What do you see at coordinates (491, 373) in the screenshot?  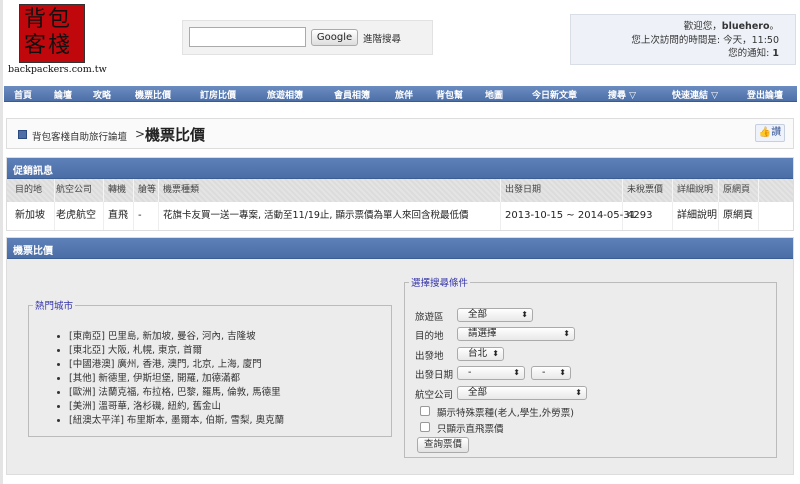 I see `date-month-select: -` at bounding box center [491, 373].